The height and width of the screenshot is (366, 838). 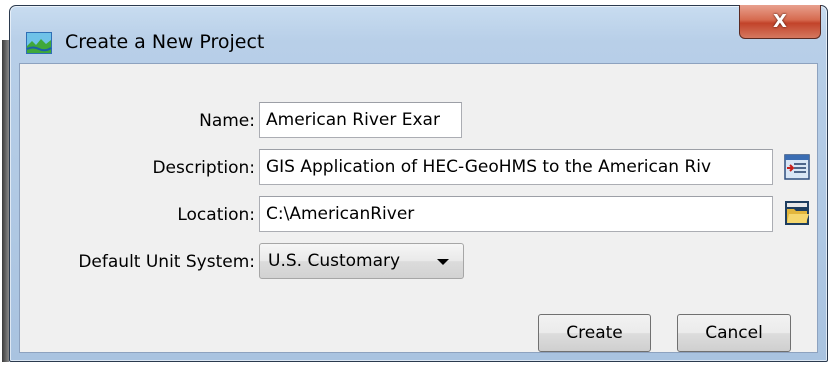 What do you see at coordinates (165, 42) in the screenshot?
I see `window-title: Create a New Project` at bounding box center [165, 42].